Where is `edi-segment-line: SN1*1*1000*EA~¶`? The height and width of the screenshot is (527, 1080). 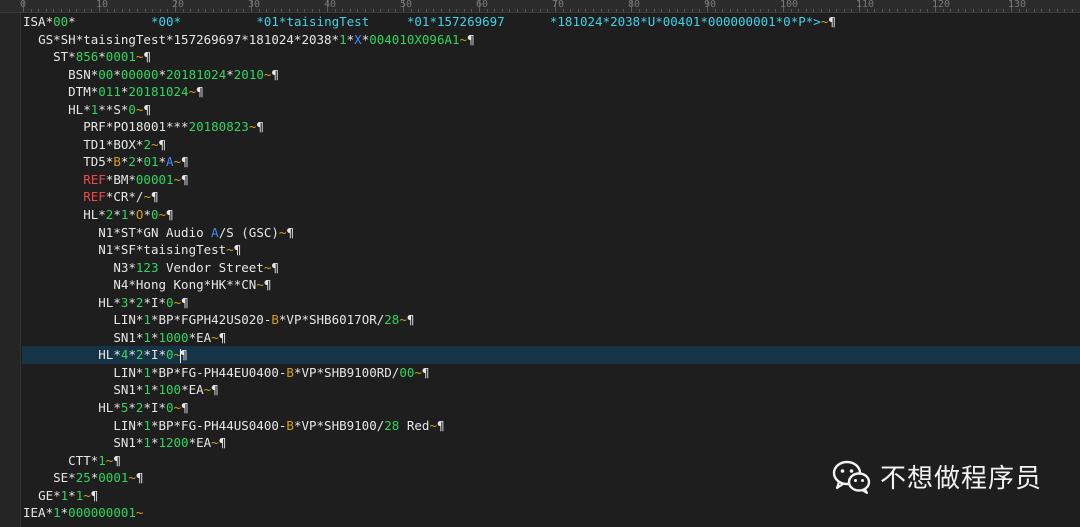 edi-segment-line: SN1*1*1000*EA~¶ is located at coordinates (551, 338).